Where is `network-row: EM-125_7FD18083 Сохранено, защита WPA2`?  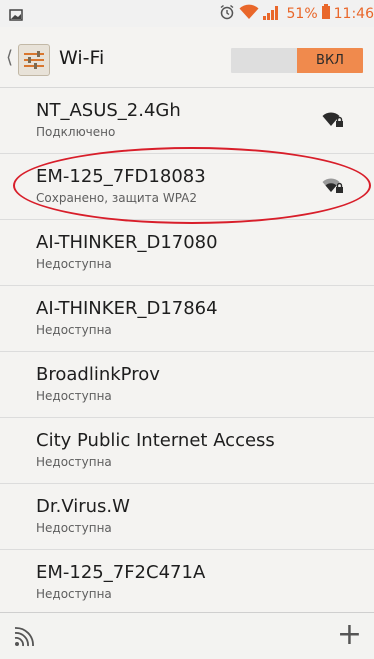 network-row: EM-125_7FD18083 Сохранено, защита WPA2 is located at coordinates (187, 187).